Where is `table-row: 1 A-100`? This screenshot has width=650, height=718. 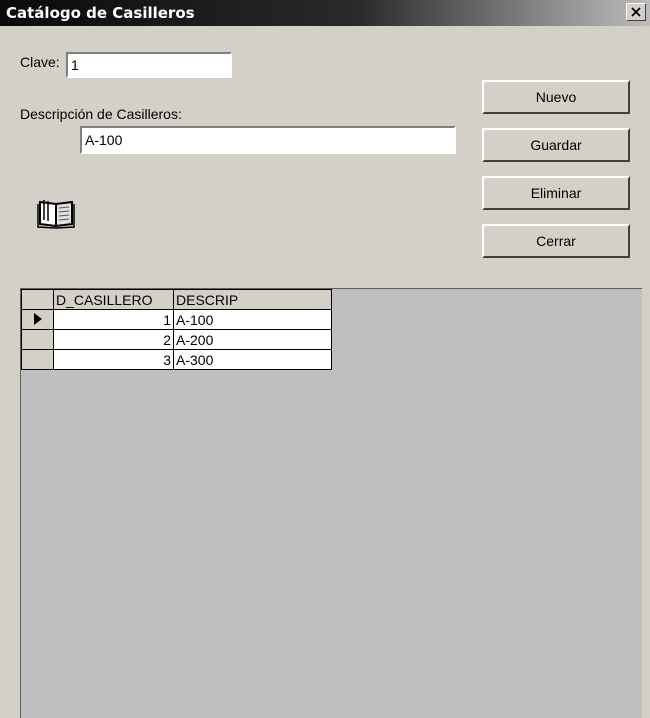
table-row: 1 A-100 is located at coordinates (176, 319).